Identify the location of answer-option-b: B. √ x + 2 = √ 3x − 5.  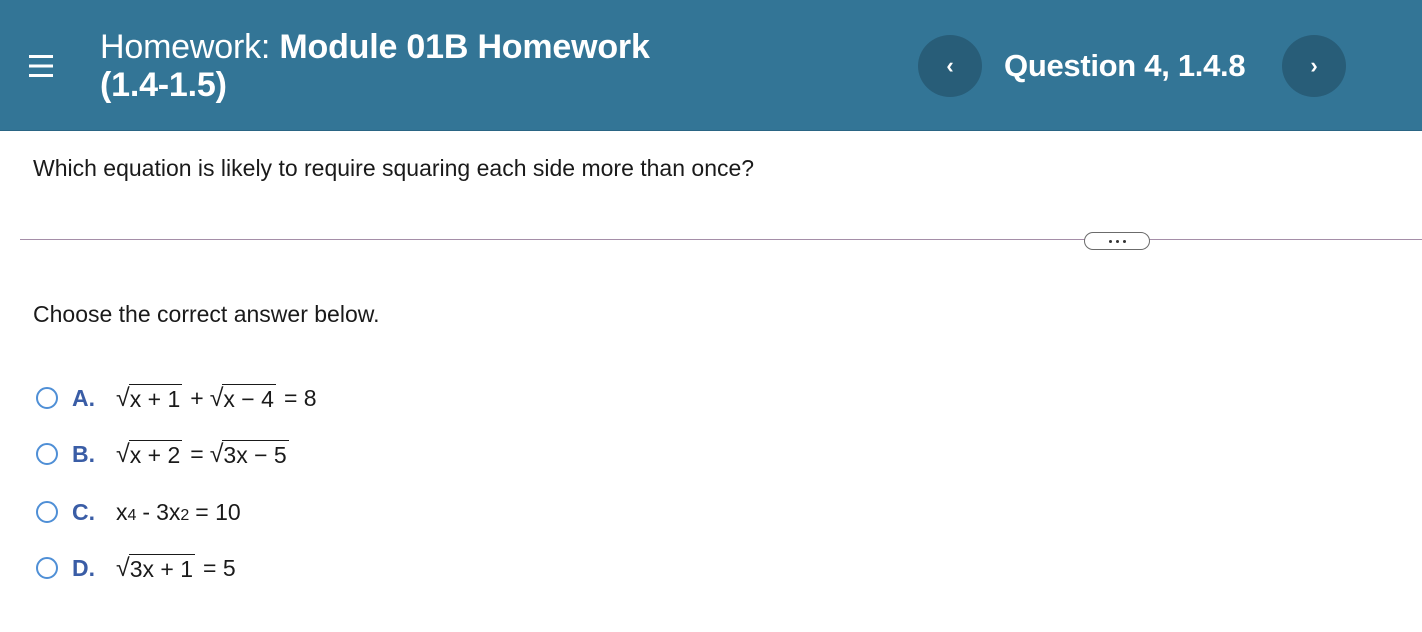
(163, 454).